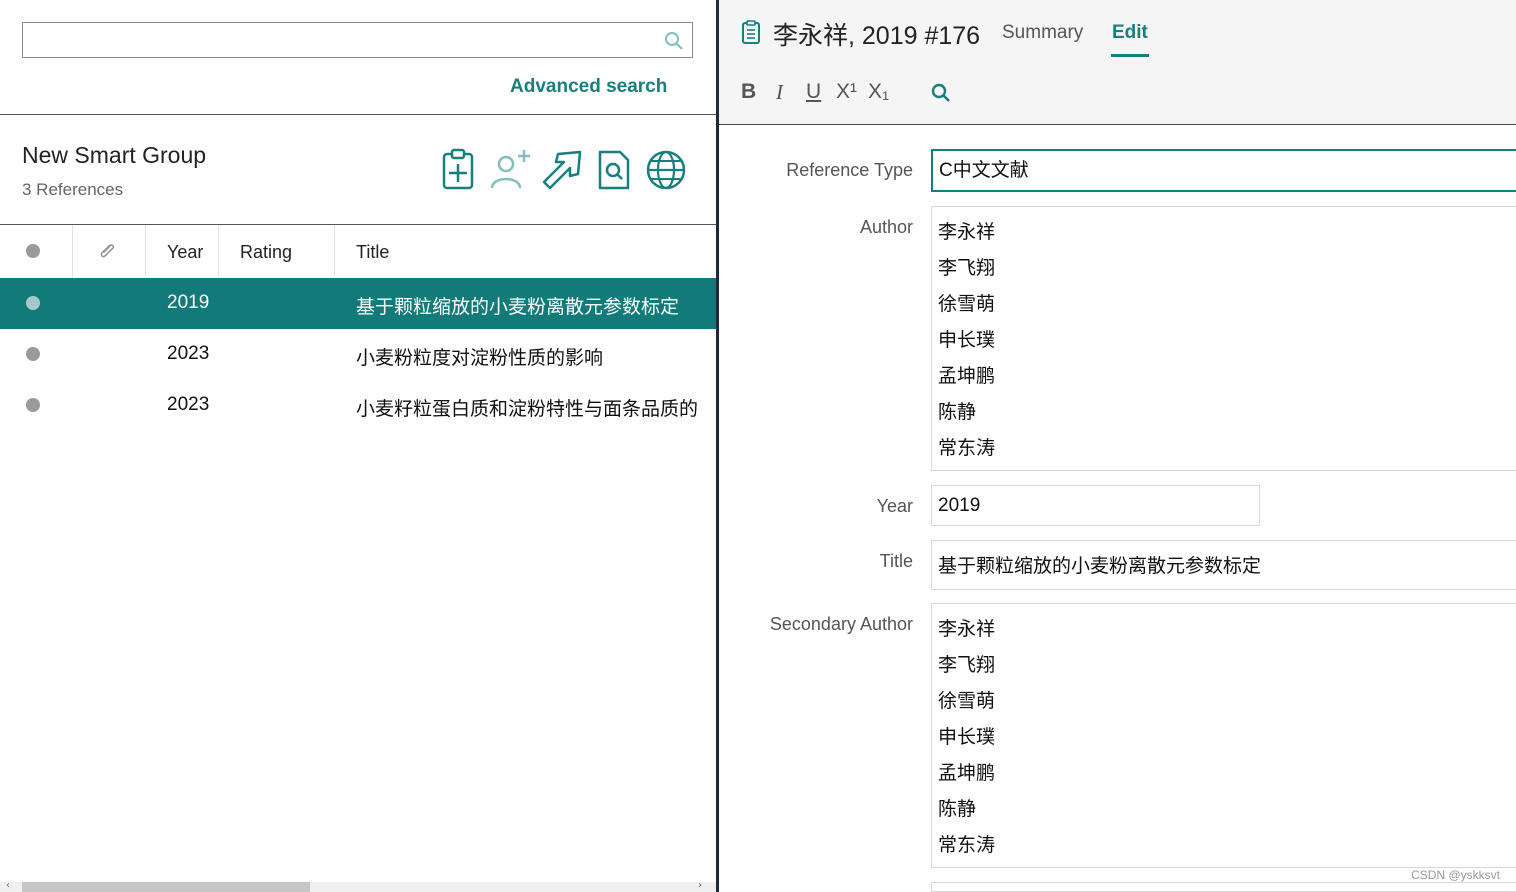 This screenshot has width=1516, height=892. Describe the element at coordinates (1095, 505) in the screenshot. I see `year-field: 2019` at that location.